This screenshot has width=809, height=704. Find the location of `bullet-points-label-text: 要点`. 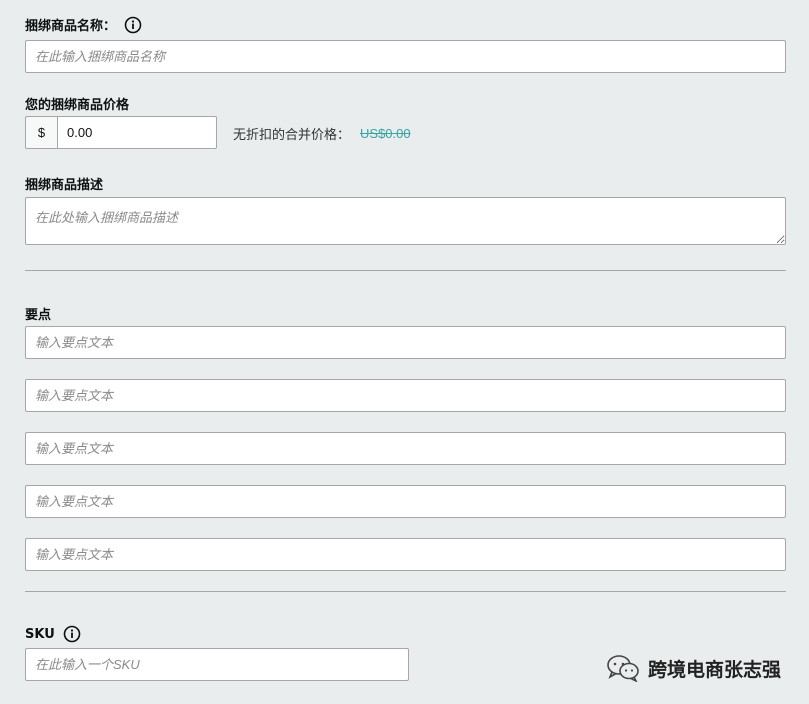

bullet-points-label-text: 要点 is located at coordinates (38, 315).